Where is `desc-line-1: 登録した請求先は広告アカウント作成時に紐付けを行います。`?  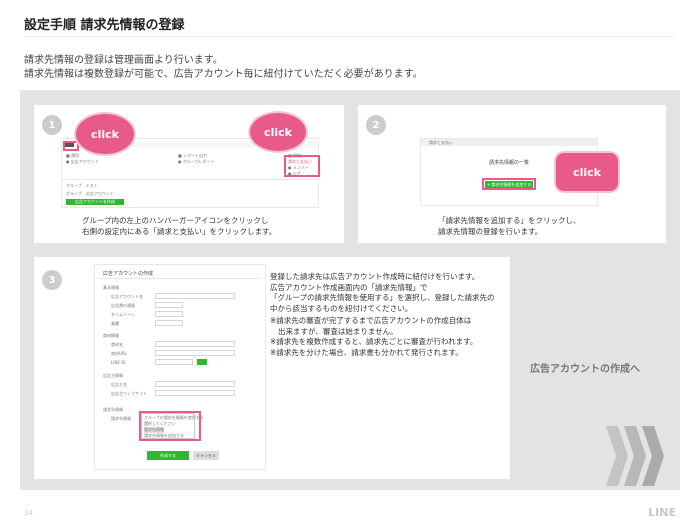
desc-line-1: 登録した請求先は広告アカウント作成時に紐付けを行います。 is located at coordinates (375, 276).